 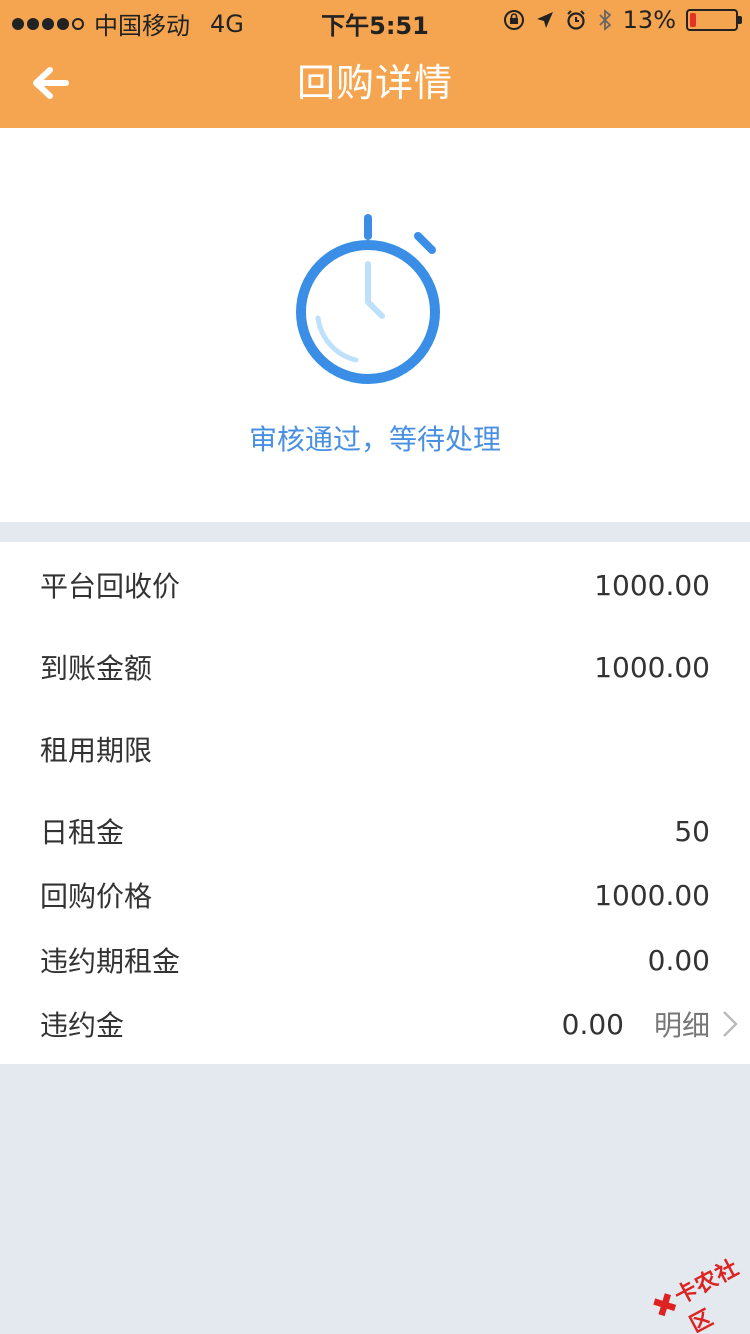 What do you see at coordinates (375, 749) in the screenshot?
I see `row-rental-term: 租用期限` at bounding box center [375, 749].